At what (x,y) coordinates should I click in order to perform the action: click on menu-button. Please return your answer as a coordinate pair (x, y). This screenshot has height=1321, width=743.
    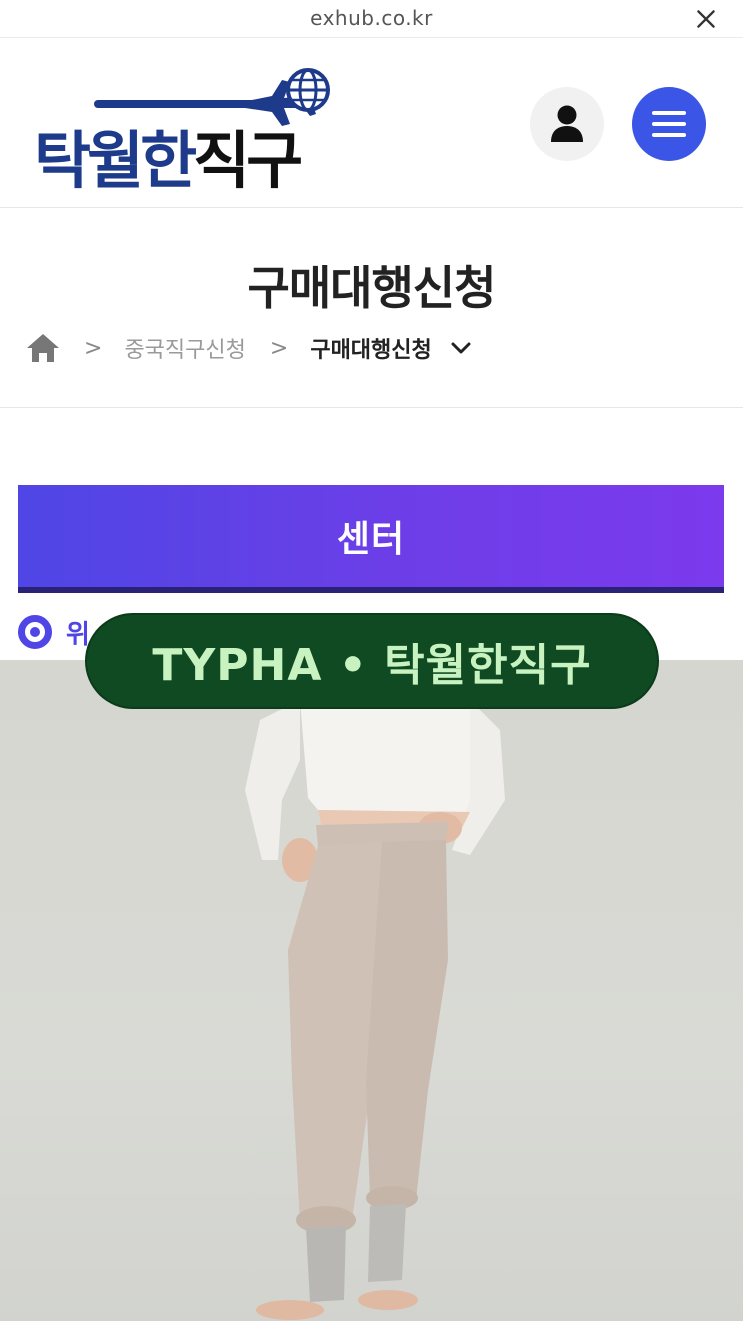
    Looking at the image, I should click on (669, 124).